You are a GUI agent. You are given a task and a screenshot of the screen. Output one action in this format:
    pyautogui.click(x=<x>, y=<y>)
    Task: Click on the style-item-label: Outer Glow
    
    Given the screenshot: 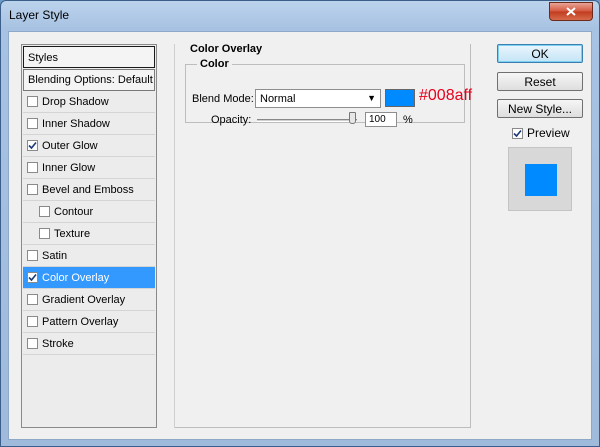 What is the action you would take?
    pyautogui.click(x=70, y=145)
    